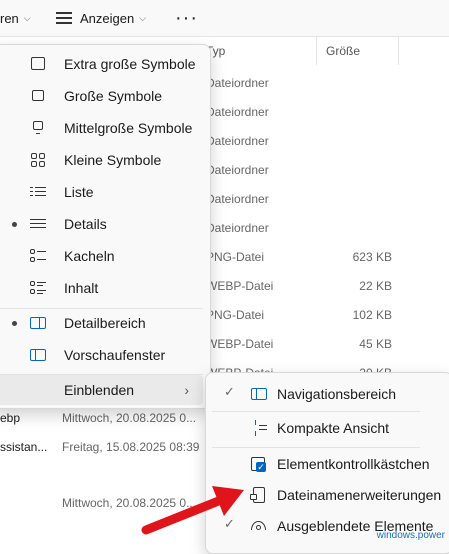 This screenshot has width=449, height=554. Describe the element at coordinates (38, 288) in the screenshot. I see `content-icon` at that location.